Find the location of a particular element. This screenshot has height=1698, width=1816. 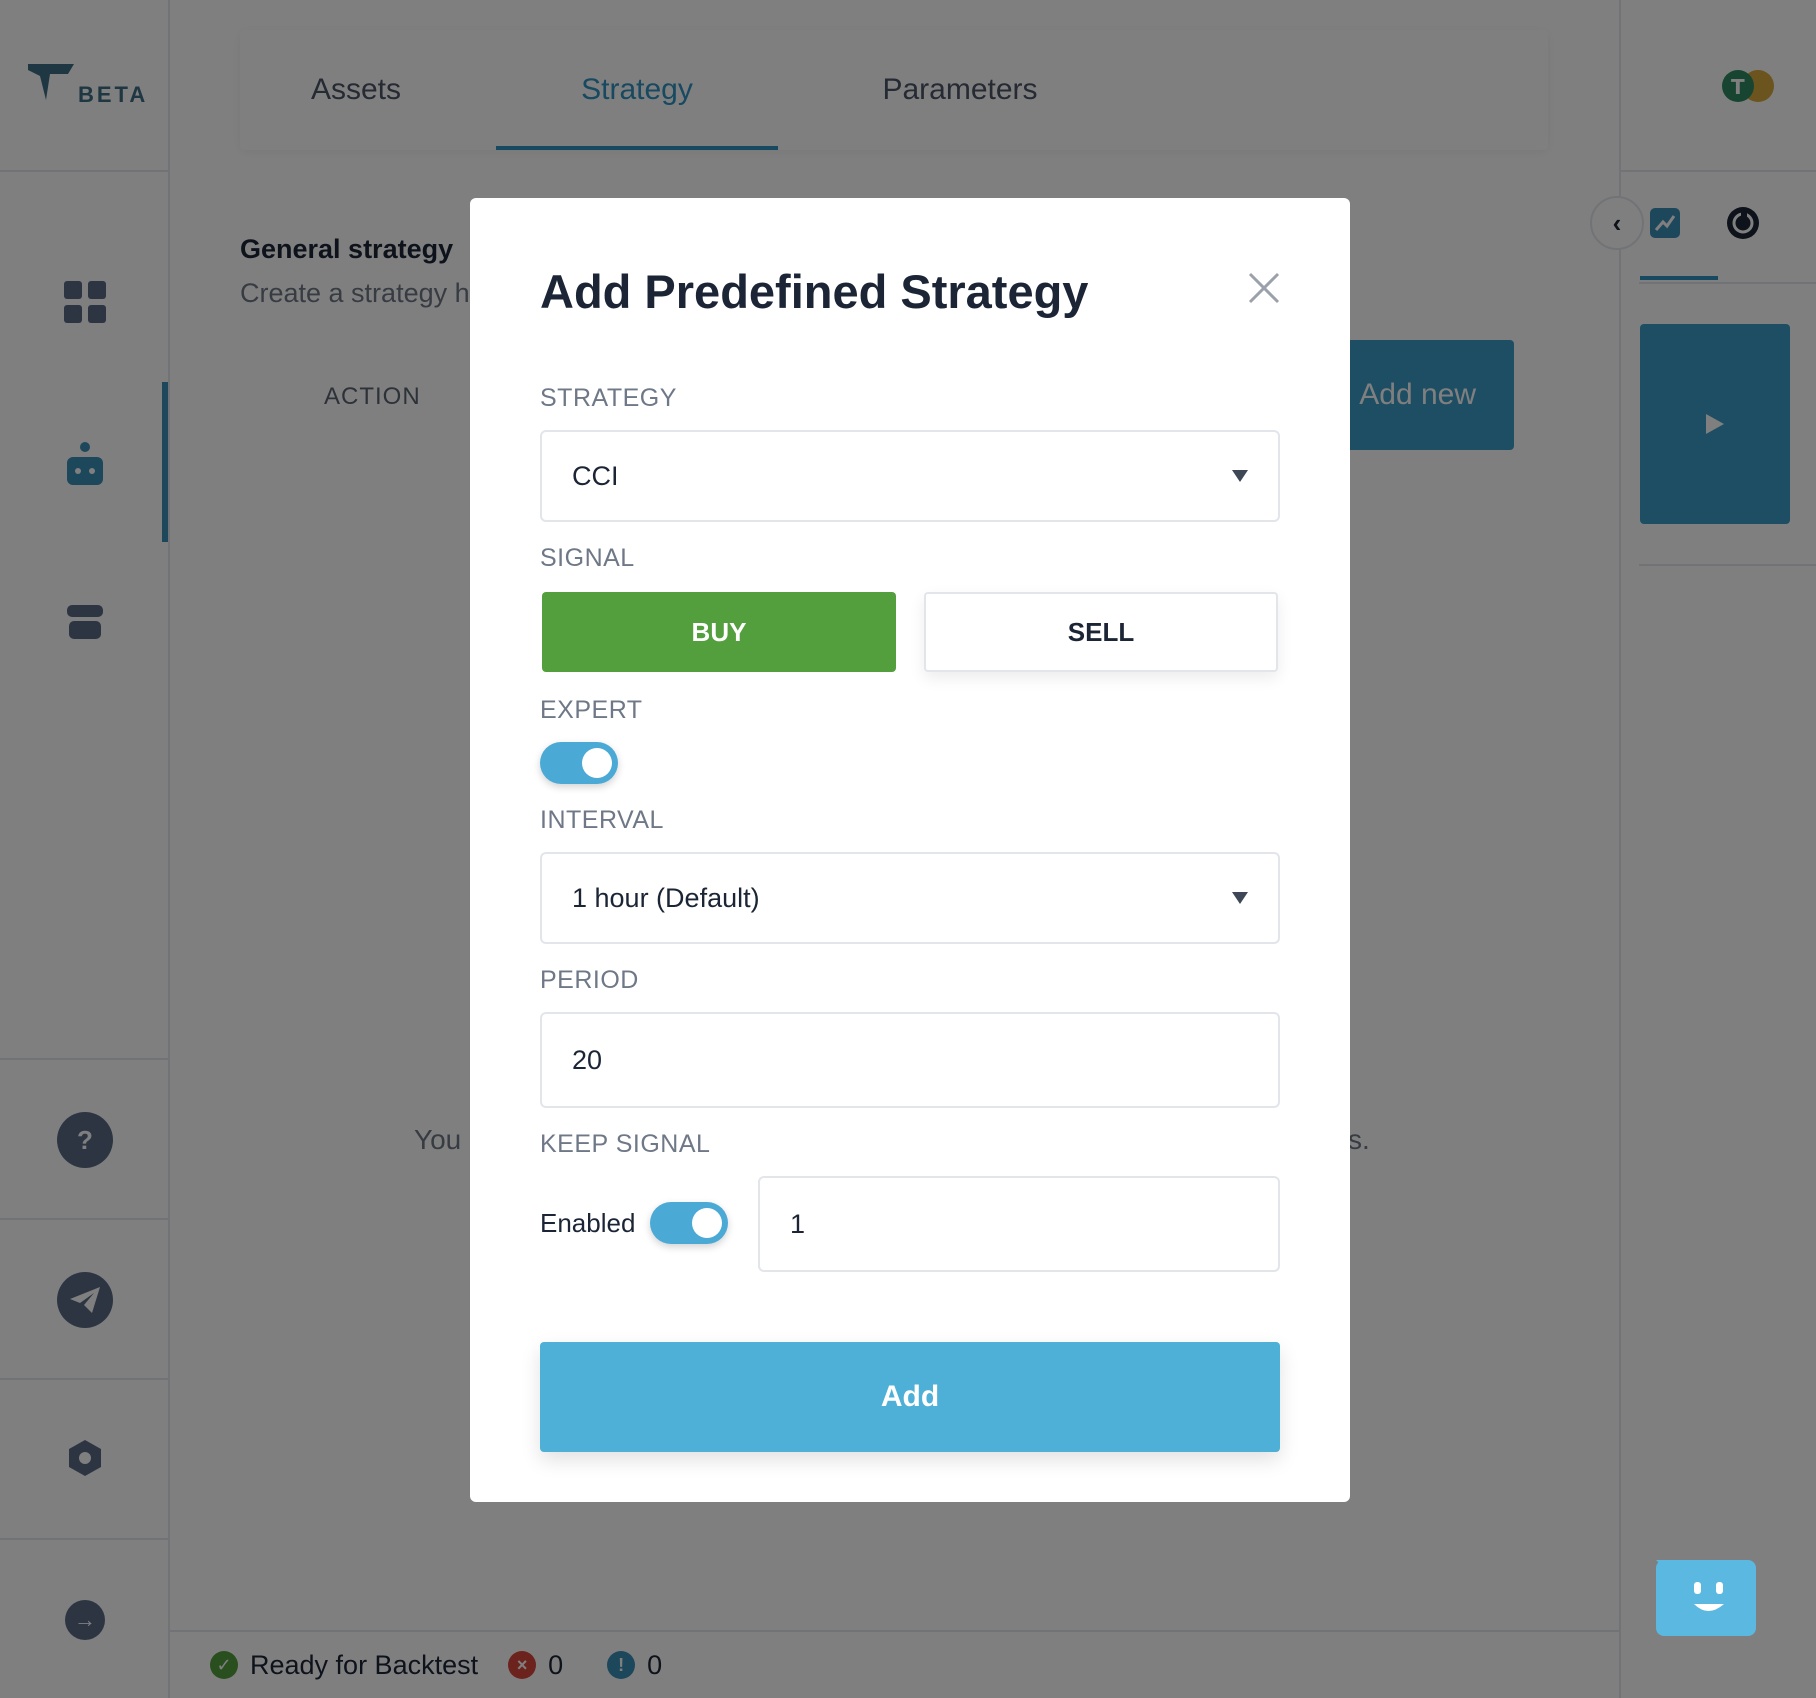

keep-signal-label: KEEP SIGNAL is located at coordinates (625, 1144).